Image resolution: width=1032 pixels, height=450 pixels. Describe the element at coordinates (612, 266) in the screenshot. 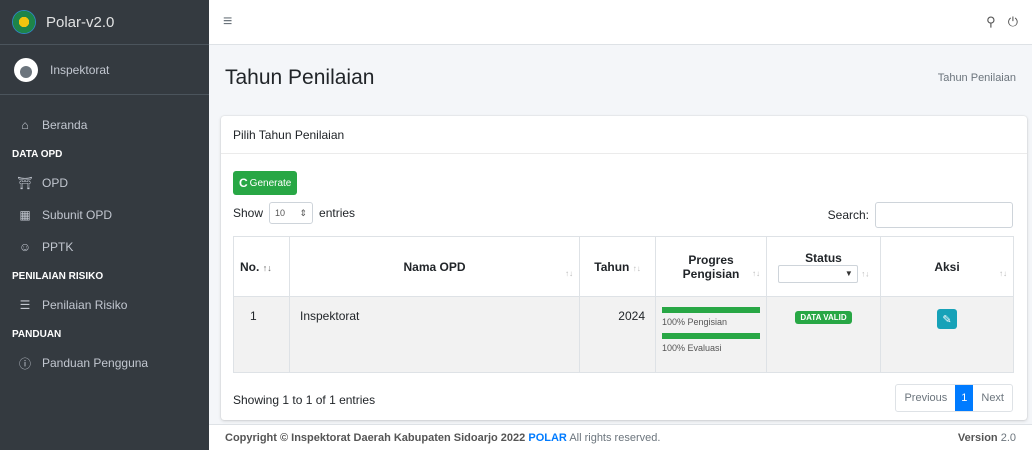

I see `column-label: Tahun` at that location.